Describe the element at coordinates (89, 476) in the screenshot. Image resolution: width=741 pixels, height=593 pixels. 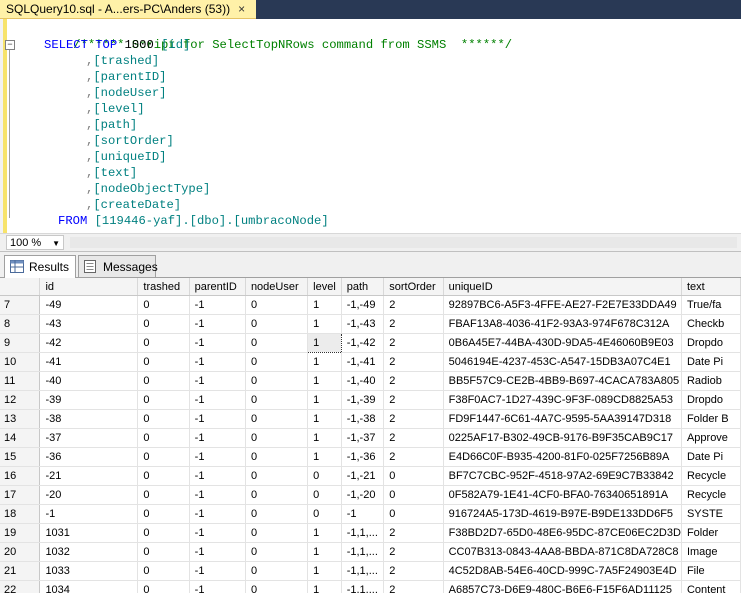
I see `grid-cell: -21` at that location.